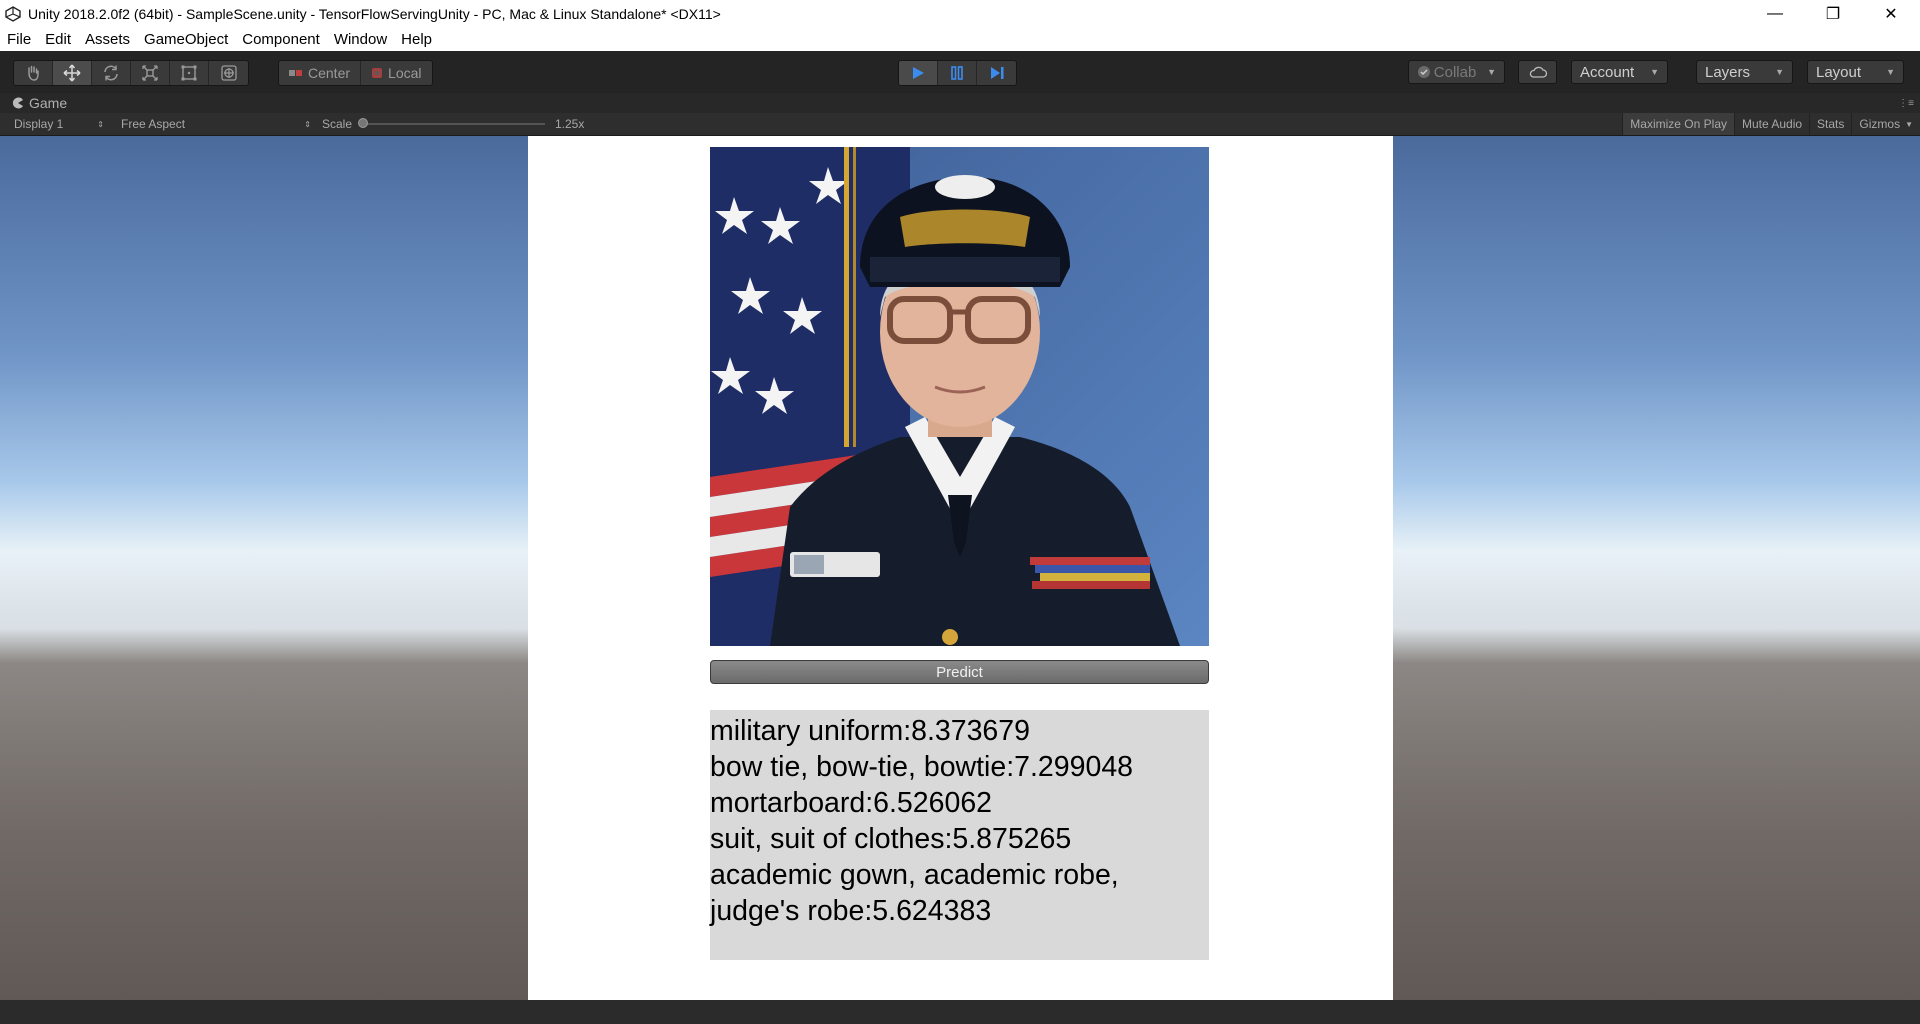 The image size is (1920, 1024). I want to click on collab-label: Collab, so click(1455, 72).